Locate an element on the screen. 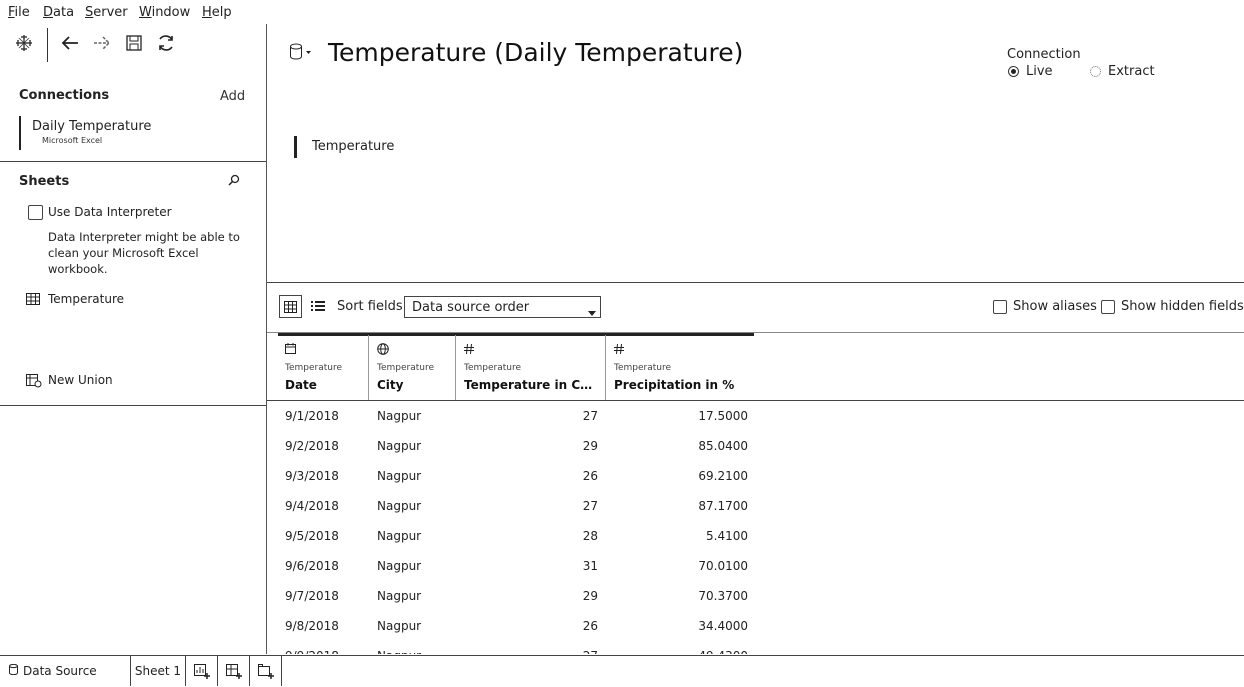 The height and width of the screenshot is (687, 1244). table-cell: 9/6/2018 is located at coordinates (312, 566).